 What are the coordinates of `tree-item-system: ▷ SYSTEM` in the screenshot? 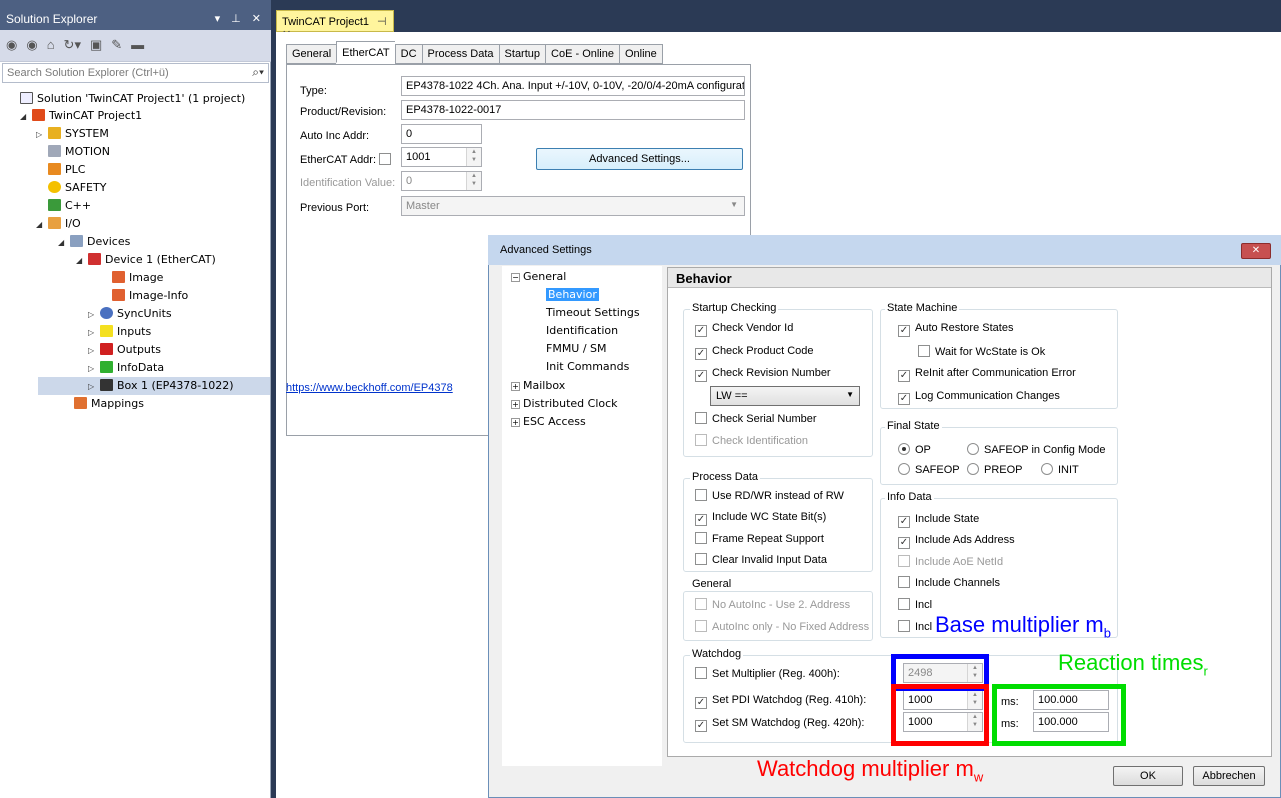 It's located at (72, 134).